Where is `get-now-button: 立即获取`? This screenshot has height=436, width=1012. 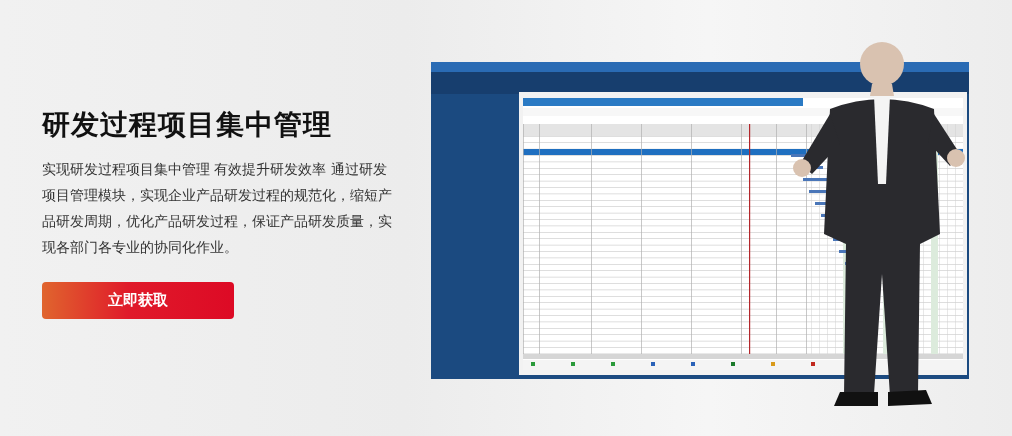 get-now-button: 立即获取 is located at coordinates (138, 300).